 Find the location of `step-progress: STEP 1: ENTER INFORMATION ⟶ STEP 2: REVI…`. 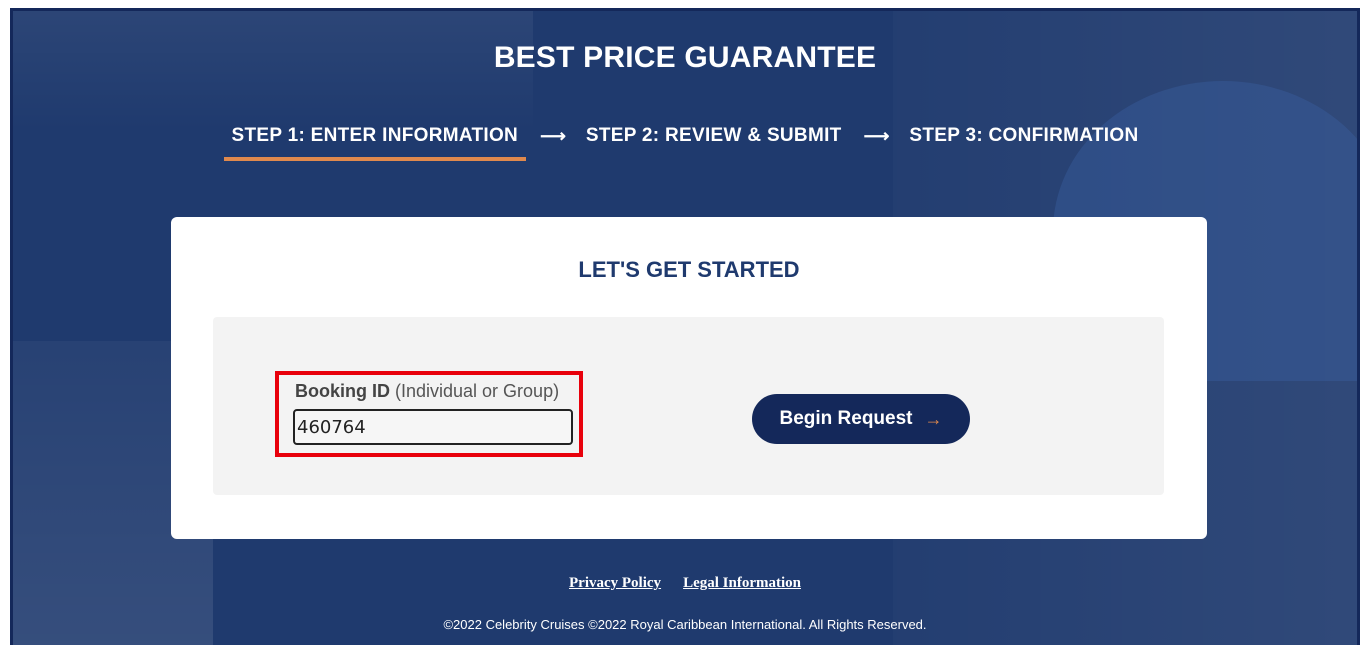

step-progress: STEP 1: ENTER INFORMATION ⟶ STEP 2: REVI… is located at coordinates (685, 143).